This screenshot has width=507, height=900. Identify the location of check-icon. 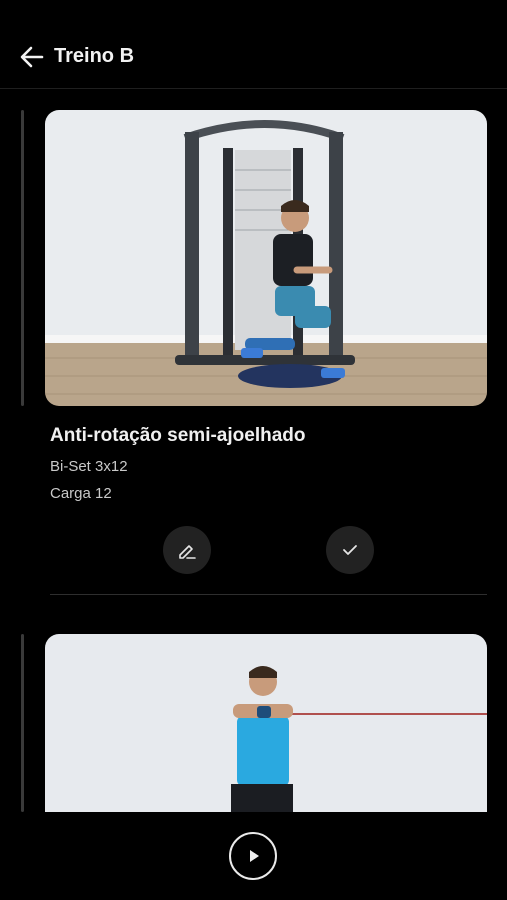
(350, 550).